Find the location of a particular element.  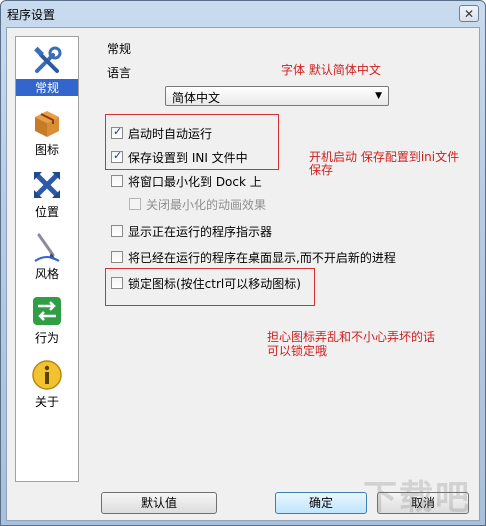

close-button: ✕ is located at coordinates (469, 13).